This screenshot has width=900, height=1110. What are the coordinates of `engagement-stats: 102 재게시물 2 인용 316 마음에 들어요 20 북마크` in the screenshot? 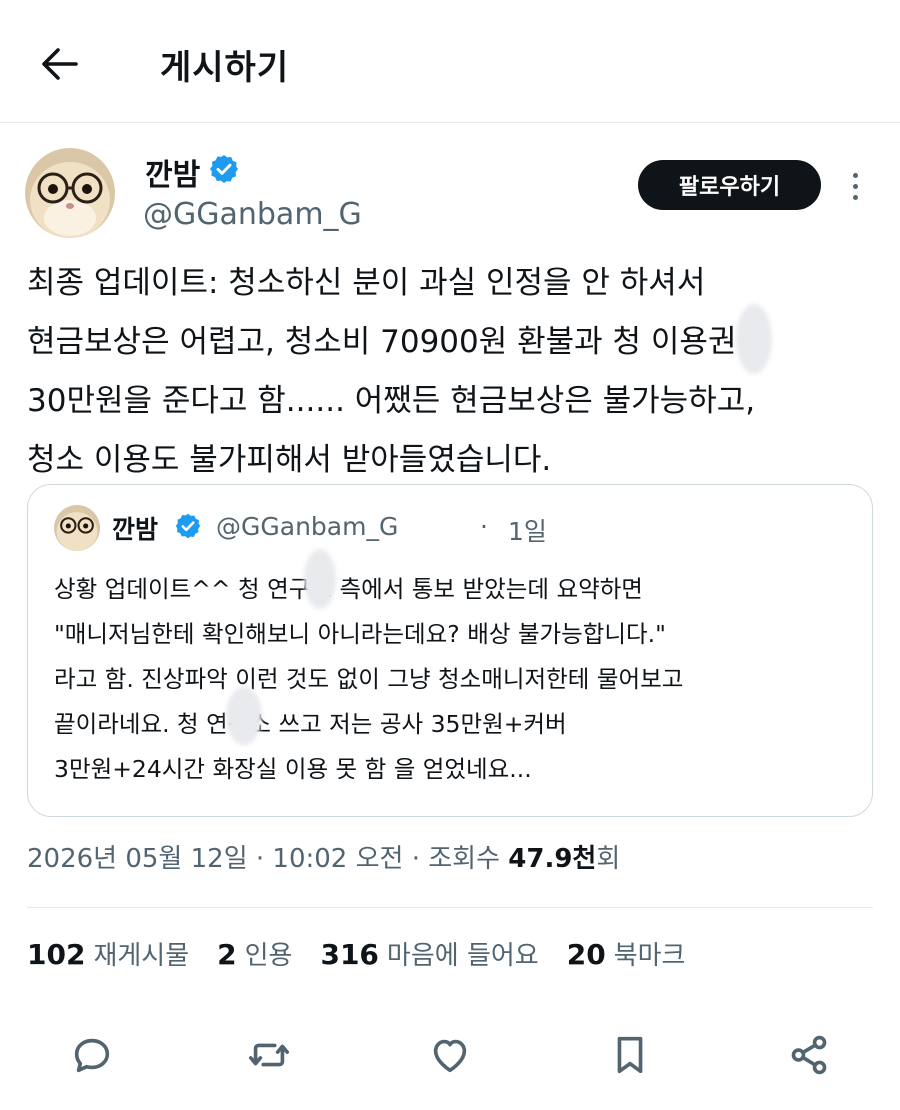 It's located at (356, 953).